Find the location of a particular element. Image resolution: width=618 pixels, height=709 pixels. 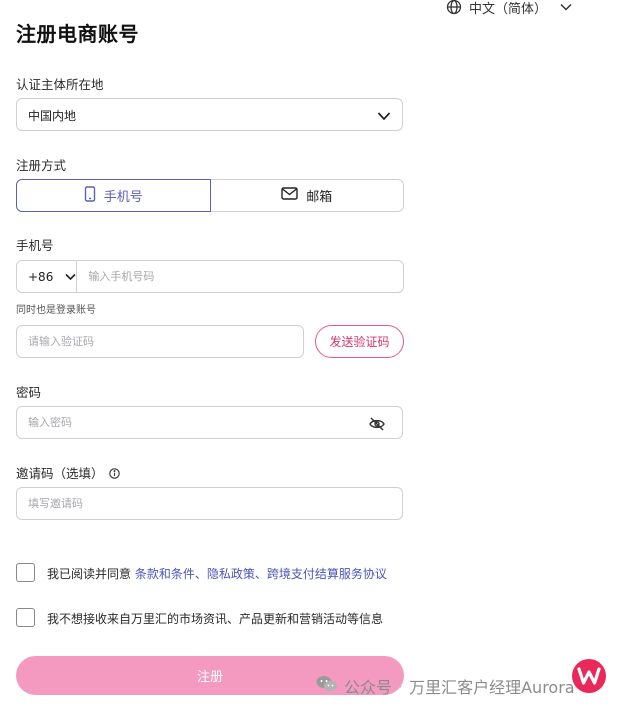

phone-hint: 同时也是登录账号 is located at coordinates (56, 310).